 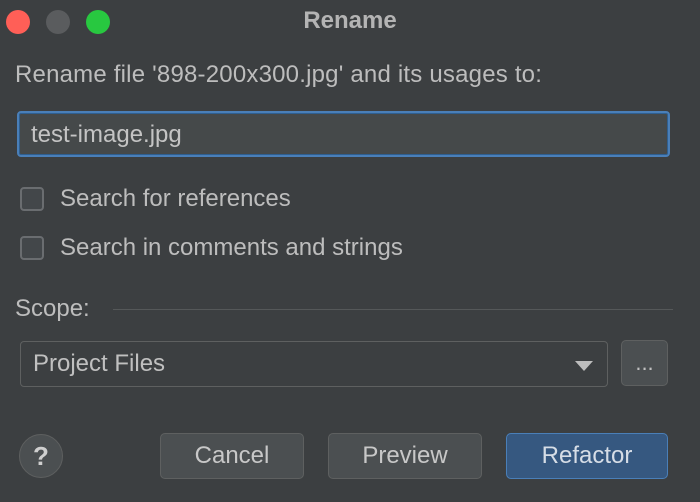 I want to click on question-mark-icon: ?, so click(x=41, y=456).